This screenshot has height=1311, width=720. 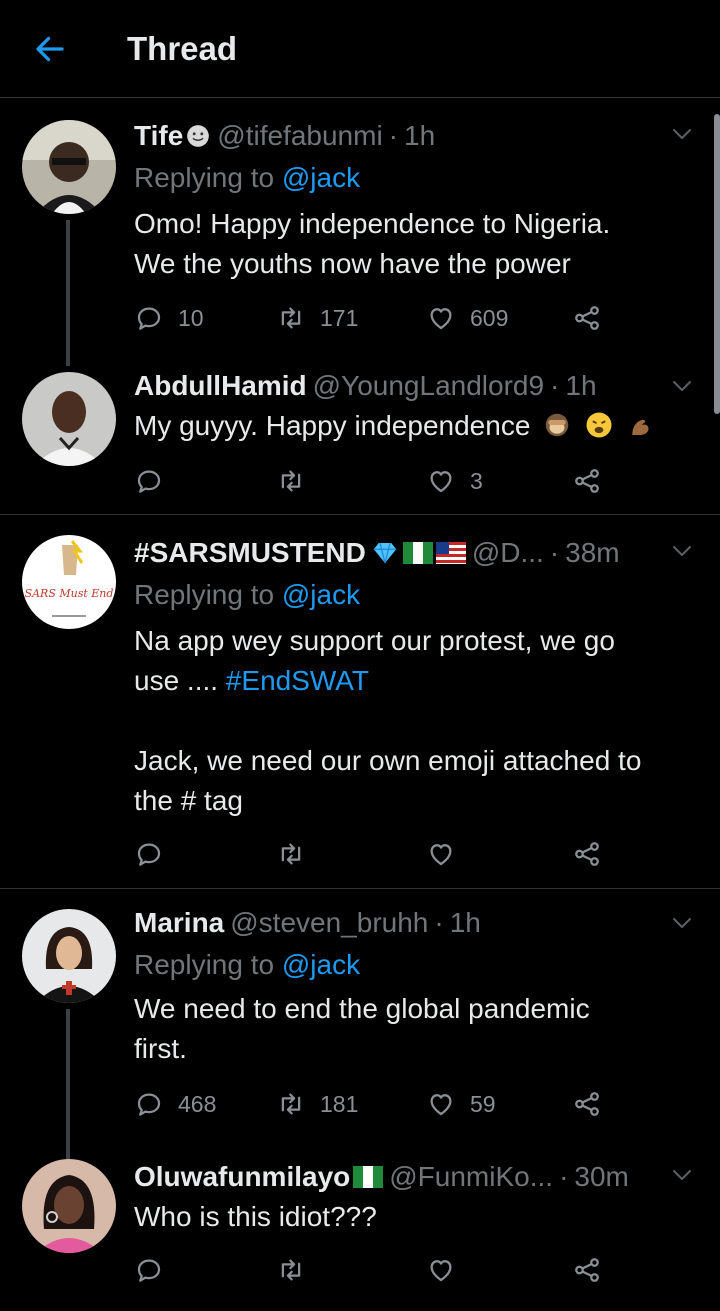 I want to click on tweet-text-line: We the youths now have the power, so click(x=352, y=263).